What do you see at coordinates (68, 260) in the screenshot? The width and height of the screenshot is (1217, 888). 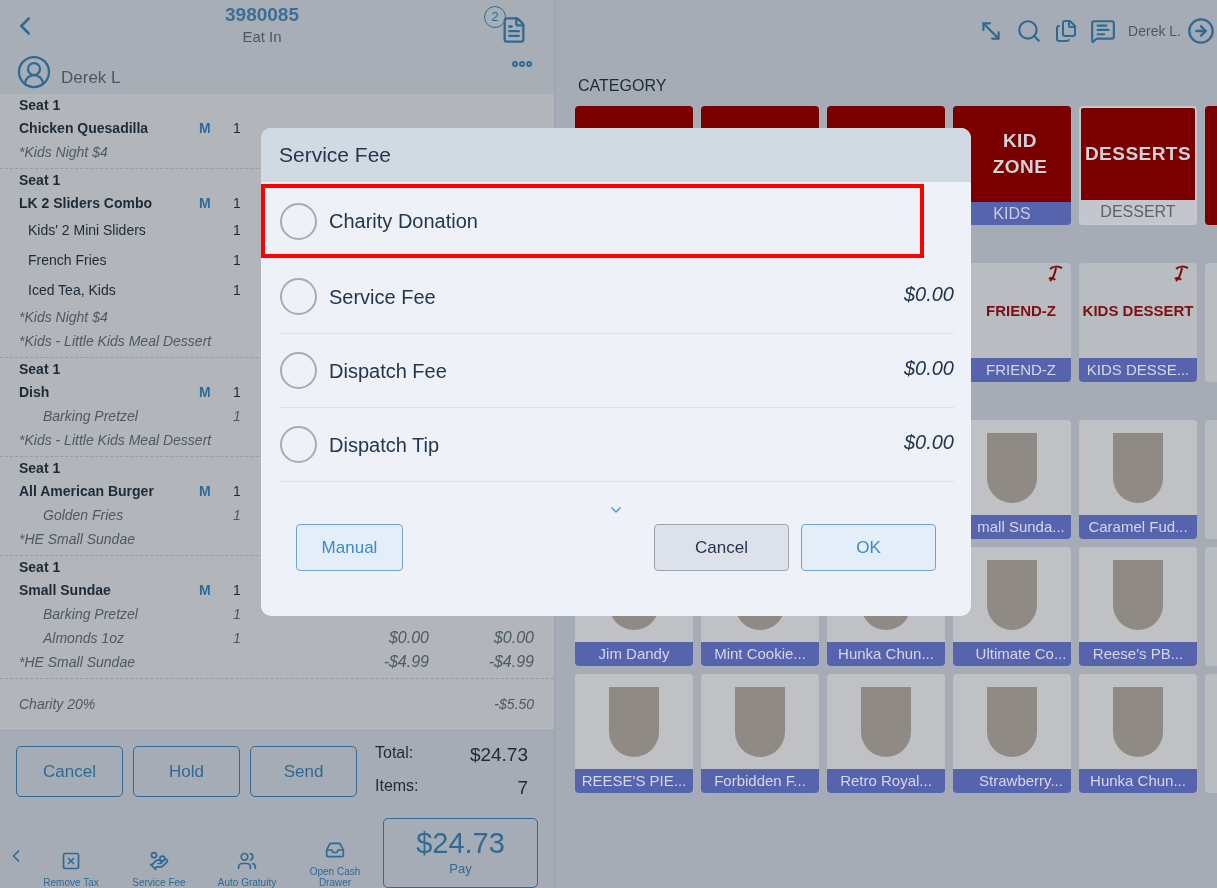 I see `modifier-name: French Fries` at bounding box center [68, 260].